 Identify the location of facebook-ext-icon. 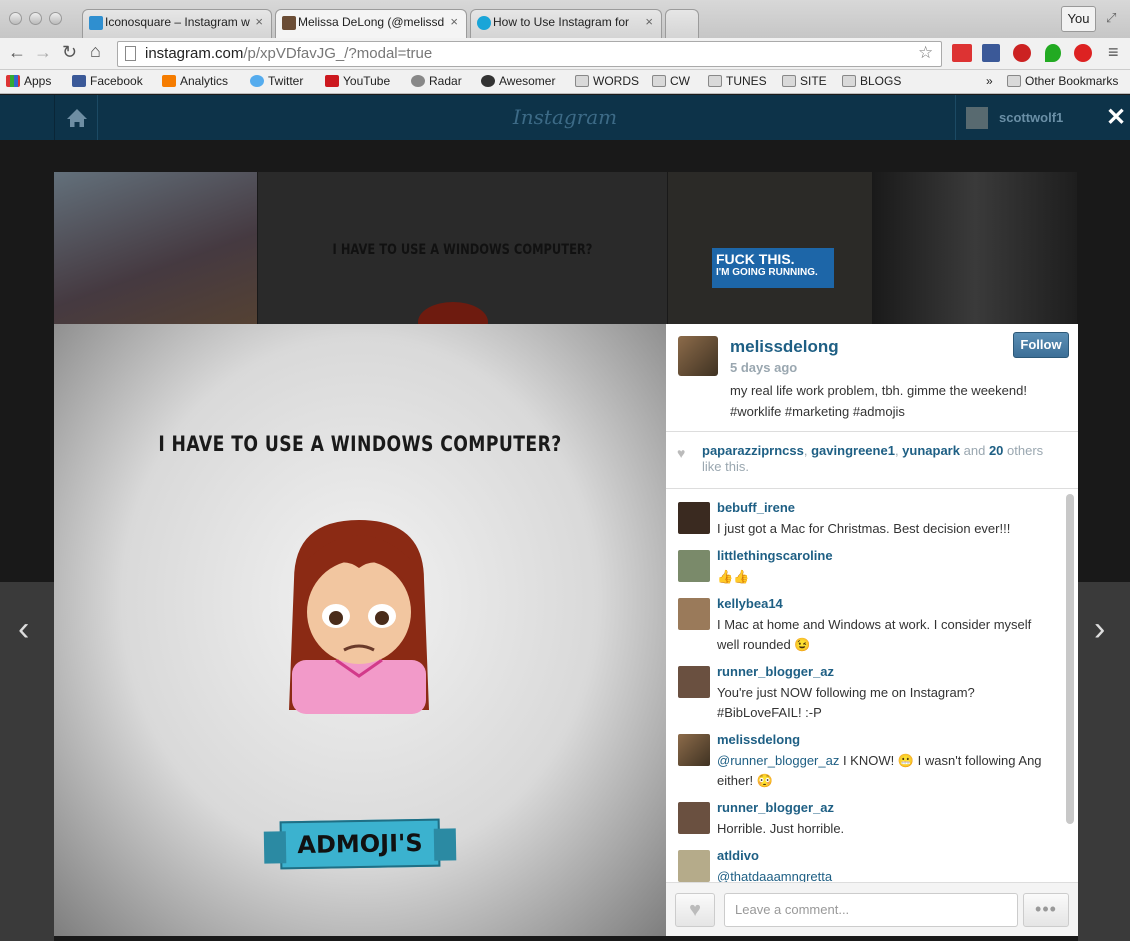
(991, 53).